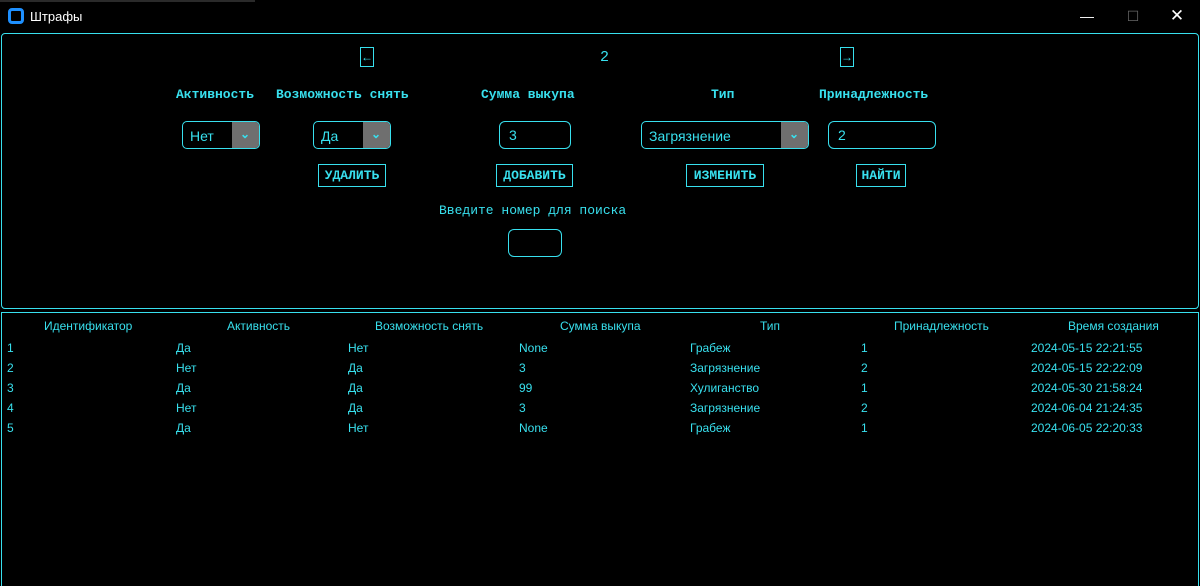  I want to click on maximize-button: ☐, so click(1133, 16).